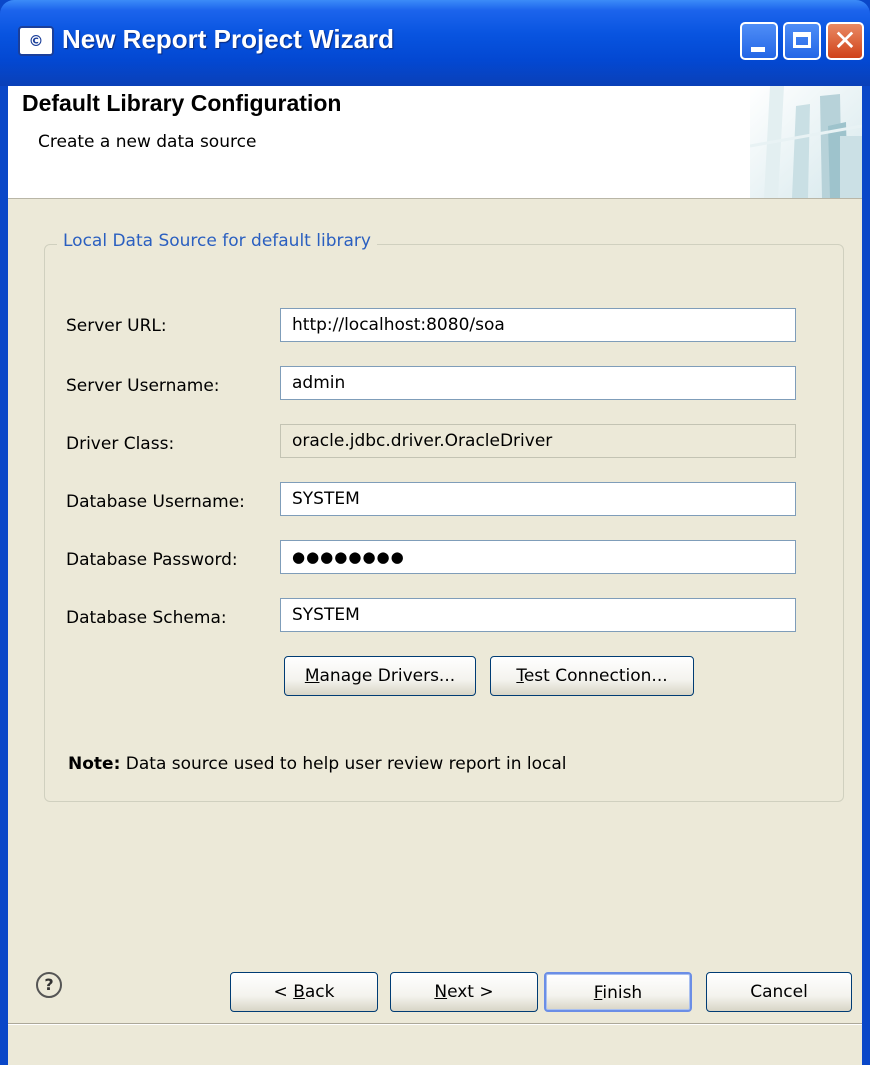 Image resolution: width=870 pixels, height=1065 pixels. Describe the element at coordinates (49, 985) in the screenshot. I see `help-icon: ?` at that location.